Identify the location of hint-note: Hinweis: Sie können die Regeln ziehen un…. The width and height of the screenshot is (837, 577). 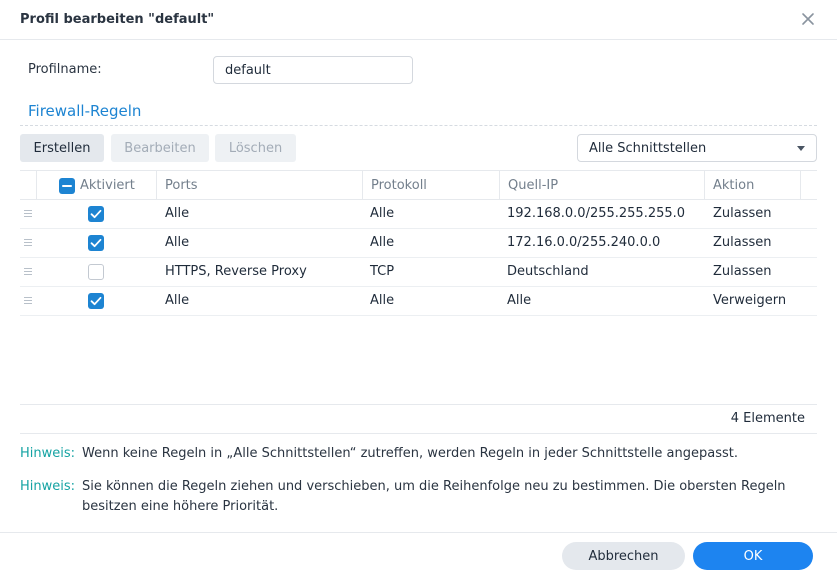
(418, 497).